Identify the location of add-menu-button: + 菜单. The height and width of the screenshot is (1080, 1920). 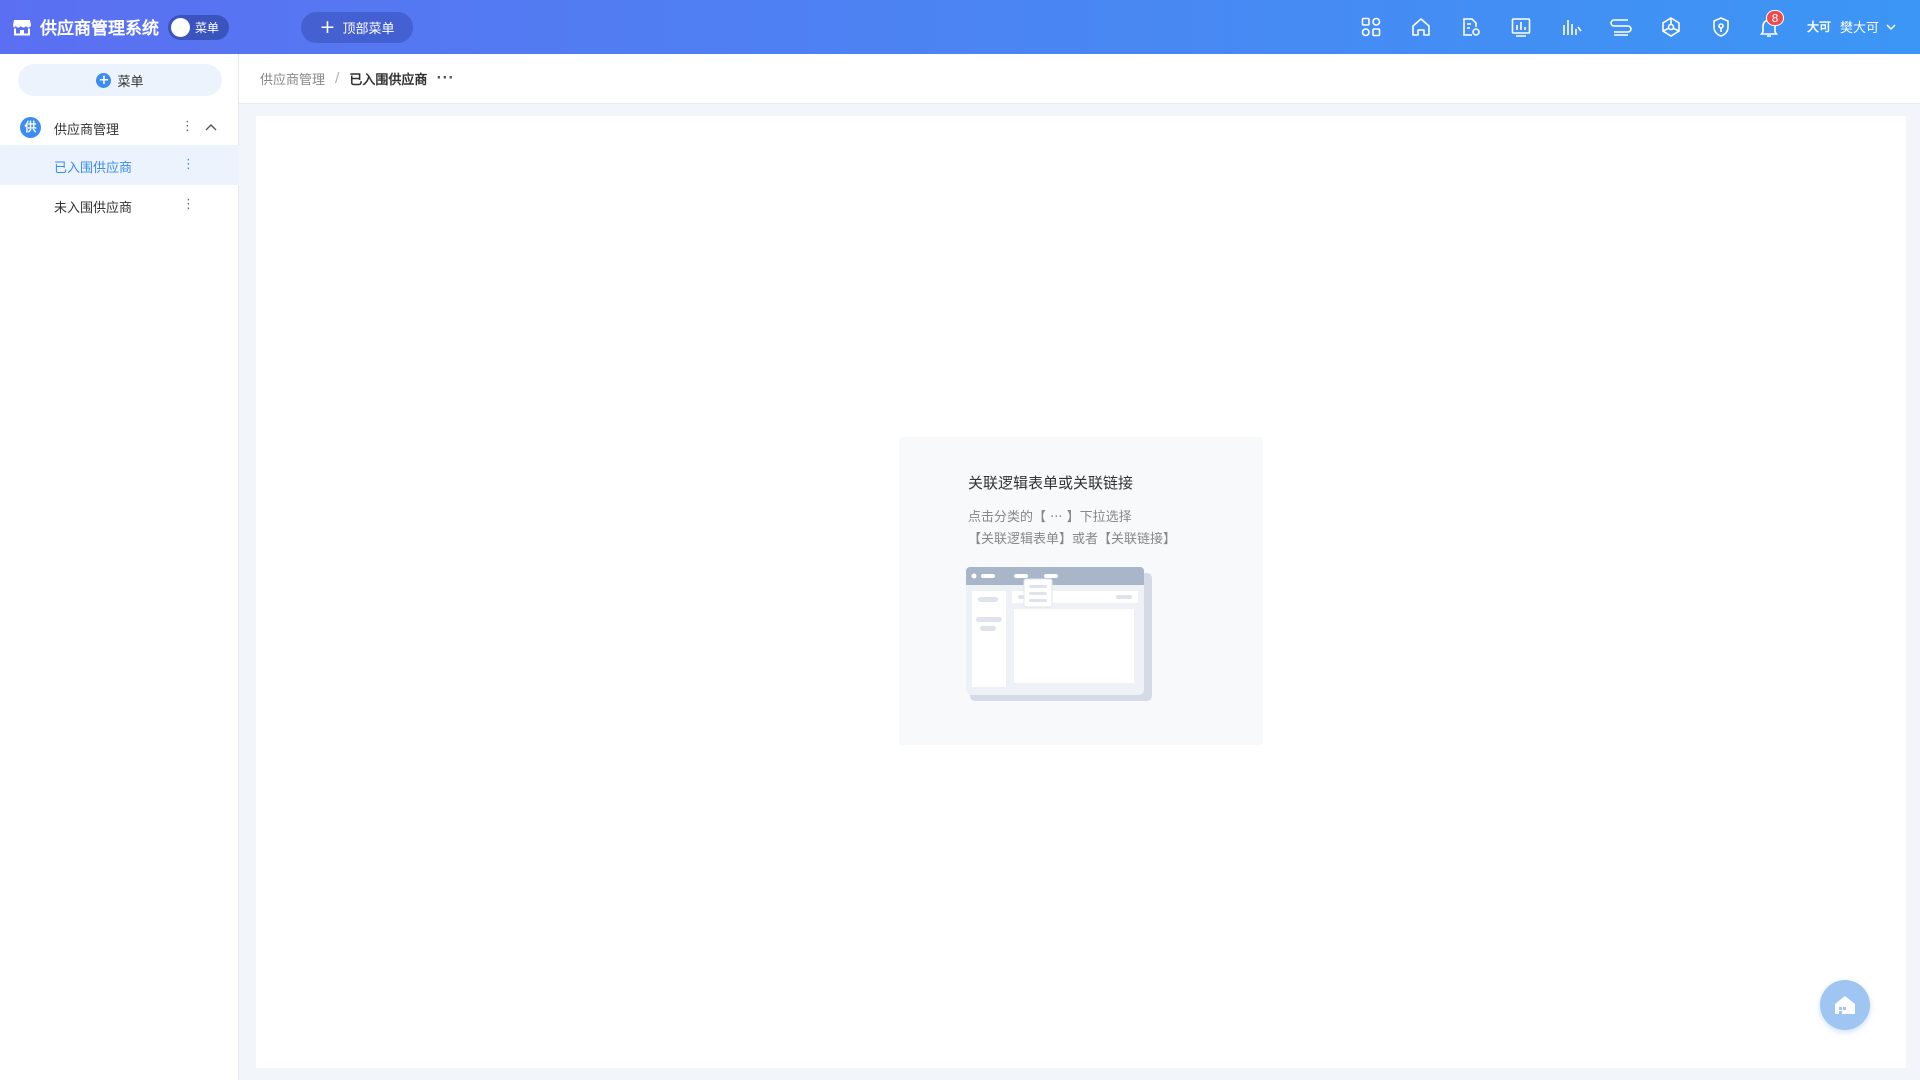
(120, 80).